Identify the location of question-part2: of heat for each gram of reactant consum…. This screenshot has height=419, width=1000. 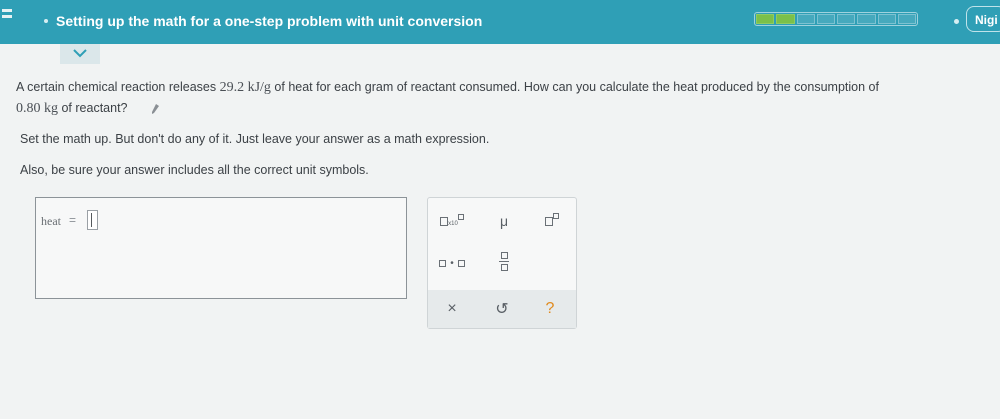
(576, 87).